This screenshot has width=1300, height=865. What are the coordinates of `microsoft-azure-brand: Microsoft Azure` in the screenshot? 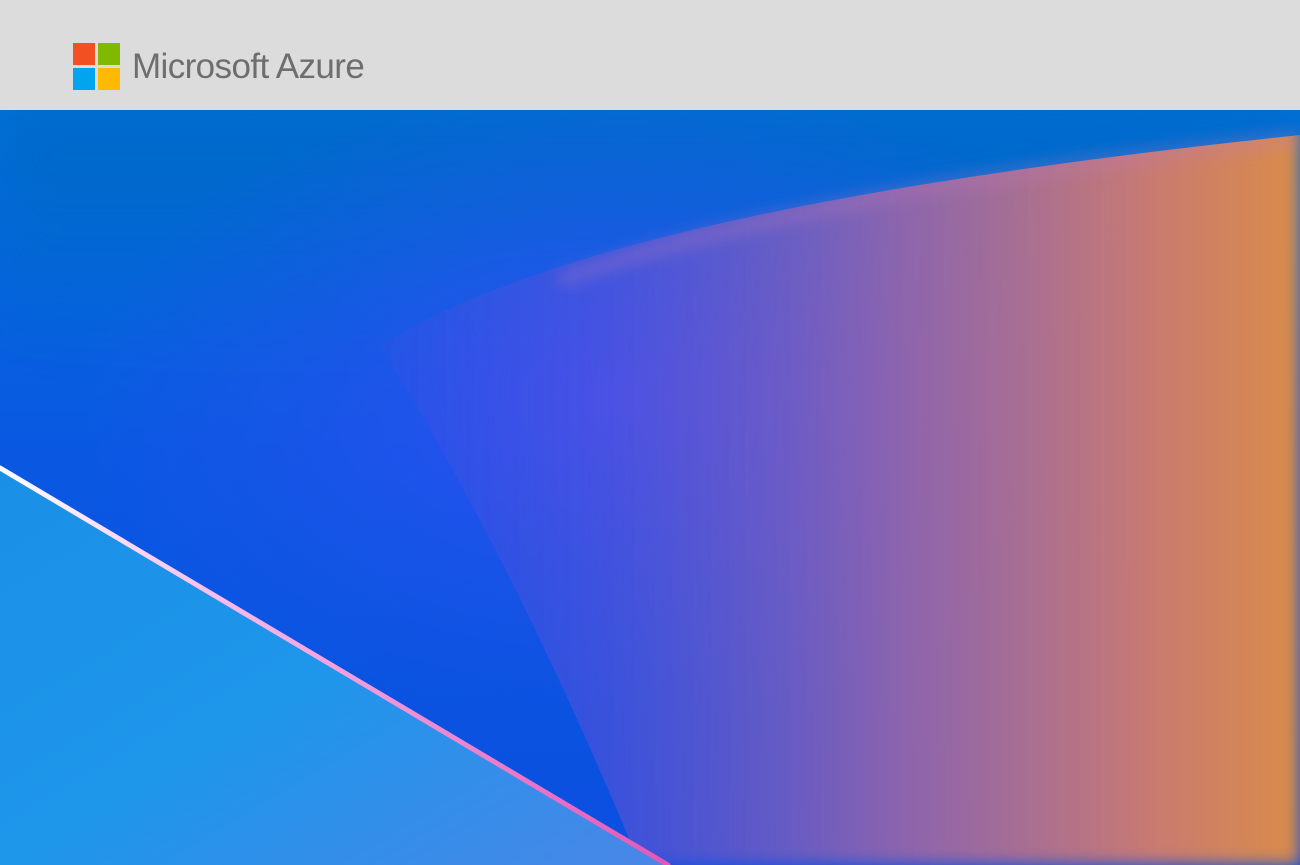 It's located at (219, 66).